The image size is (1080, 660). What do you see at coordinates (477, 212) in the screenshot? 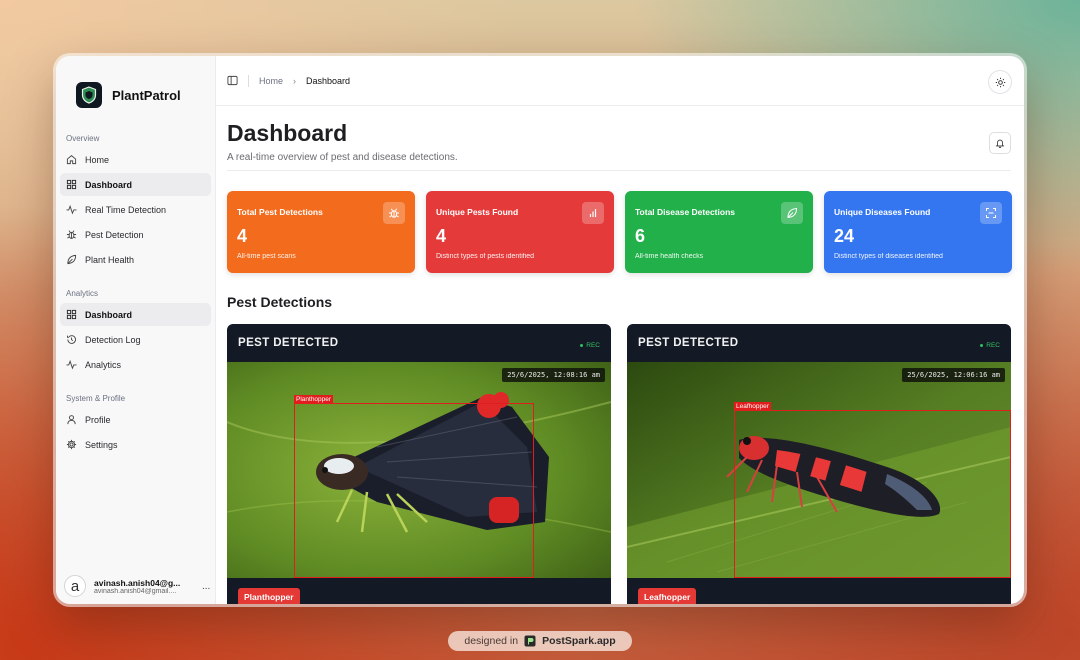
I see `stat-title: Unique Pests Found` at bounding box center [477, 212].